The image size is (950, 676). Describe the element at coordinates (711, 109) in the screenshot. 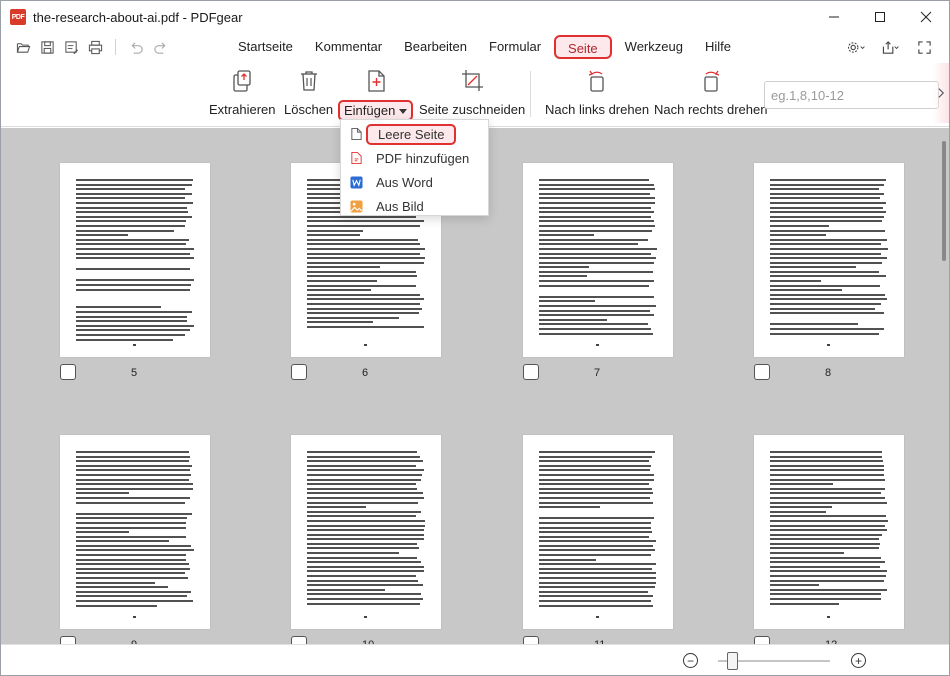

I see `rotate-right-label: Nach rechts drehen` at that location.